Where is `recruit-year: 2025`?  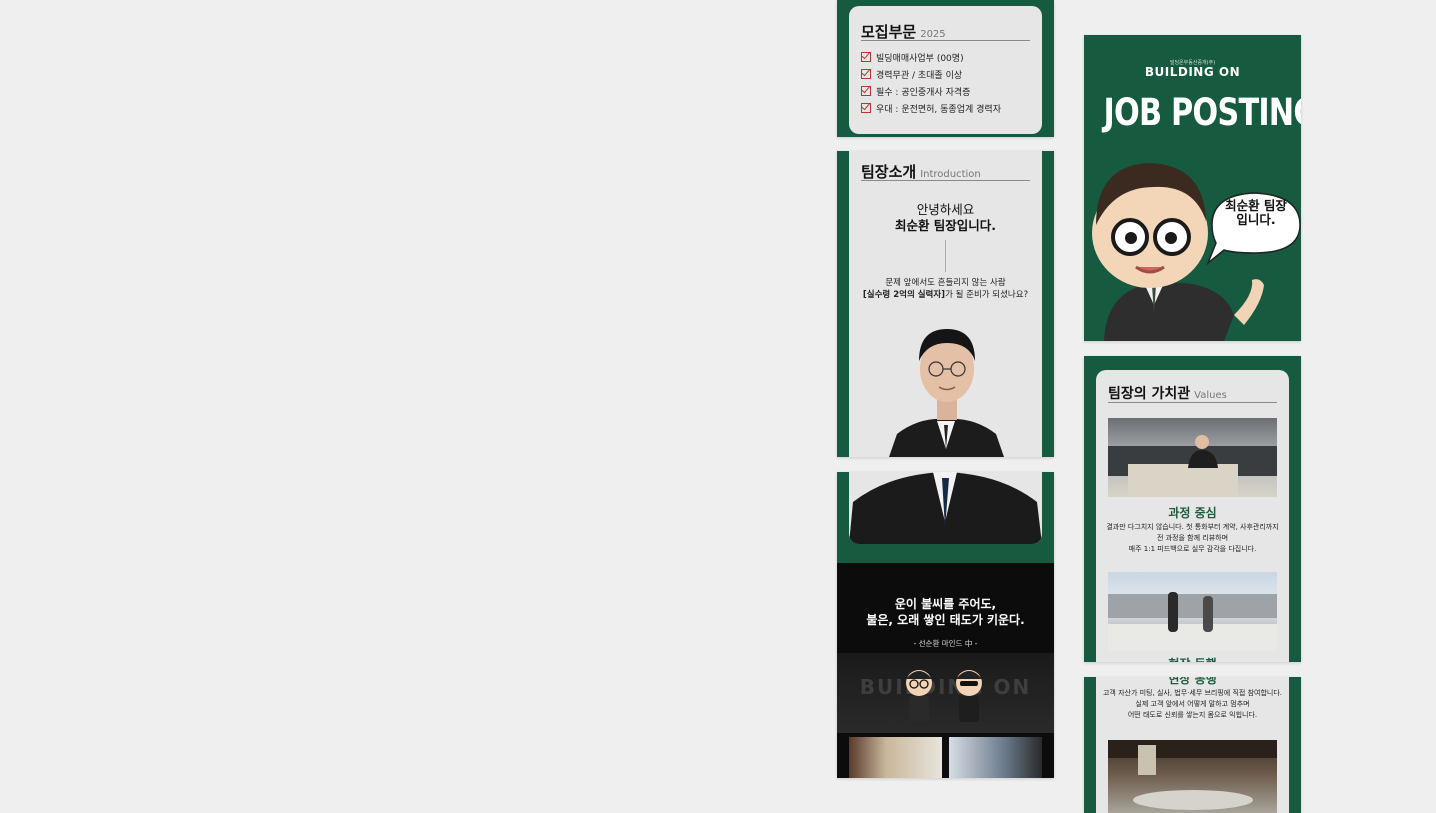 recruit-year: 2025 is located at coordinates (933, 34).